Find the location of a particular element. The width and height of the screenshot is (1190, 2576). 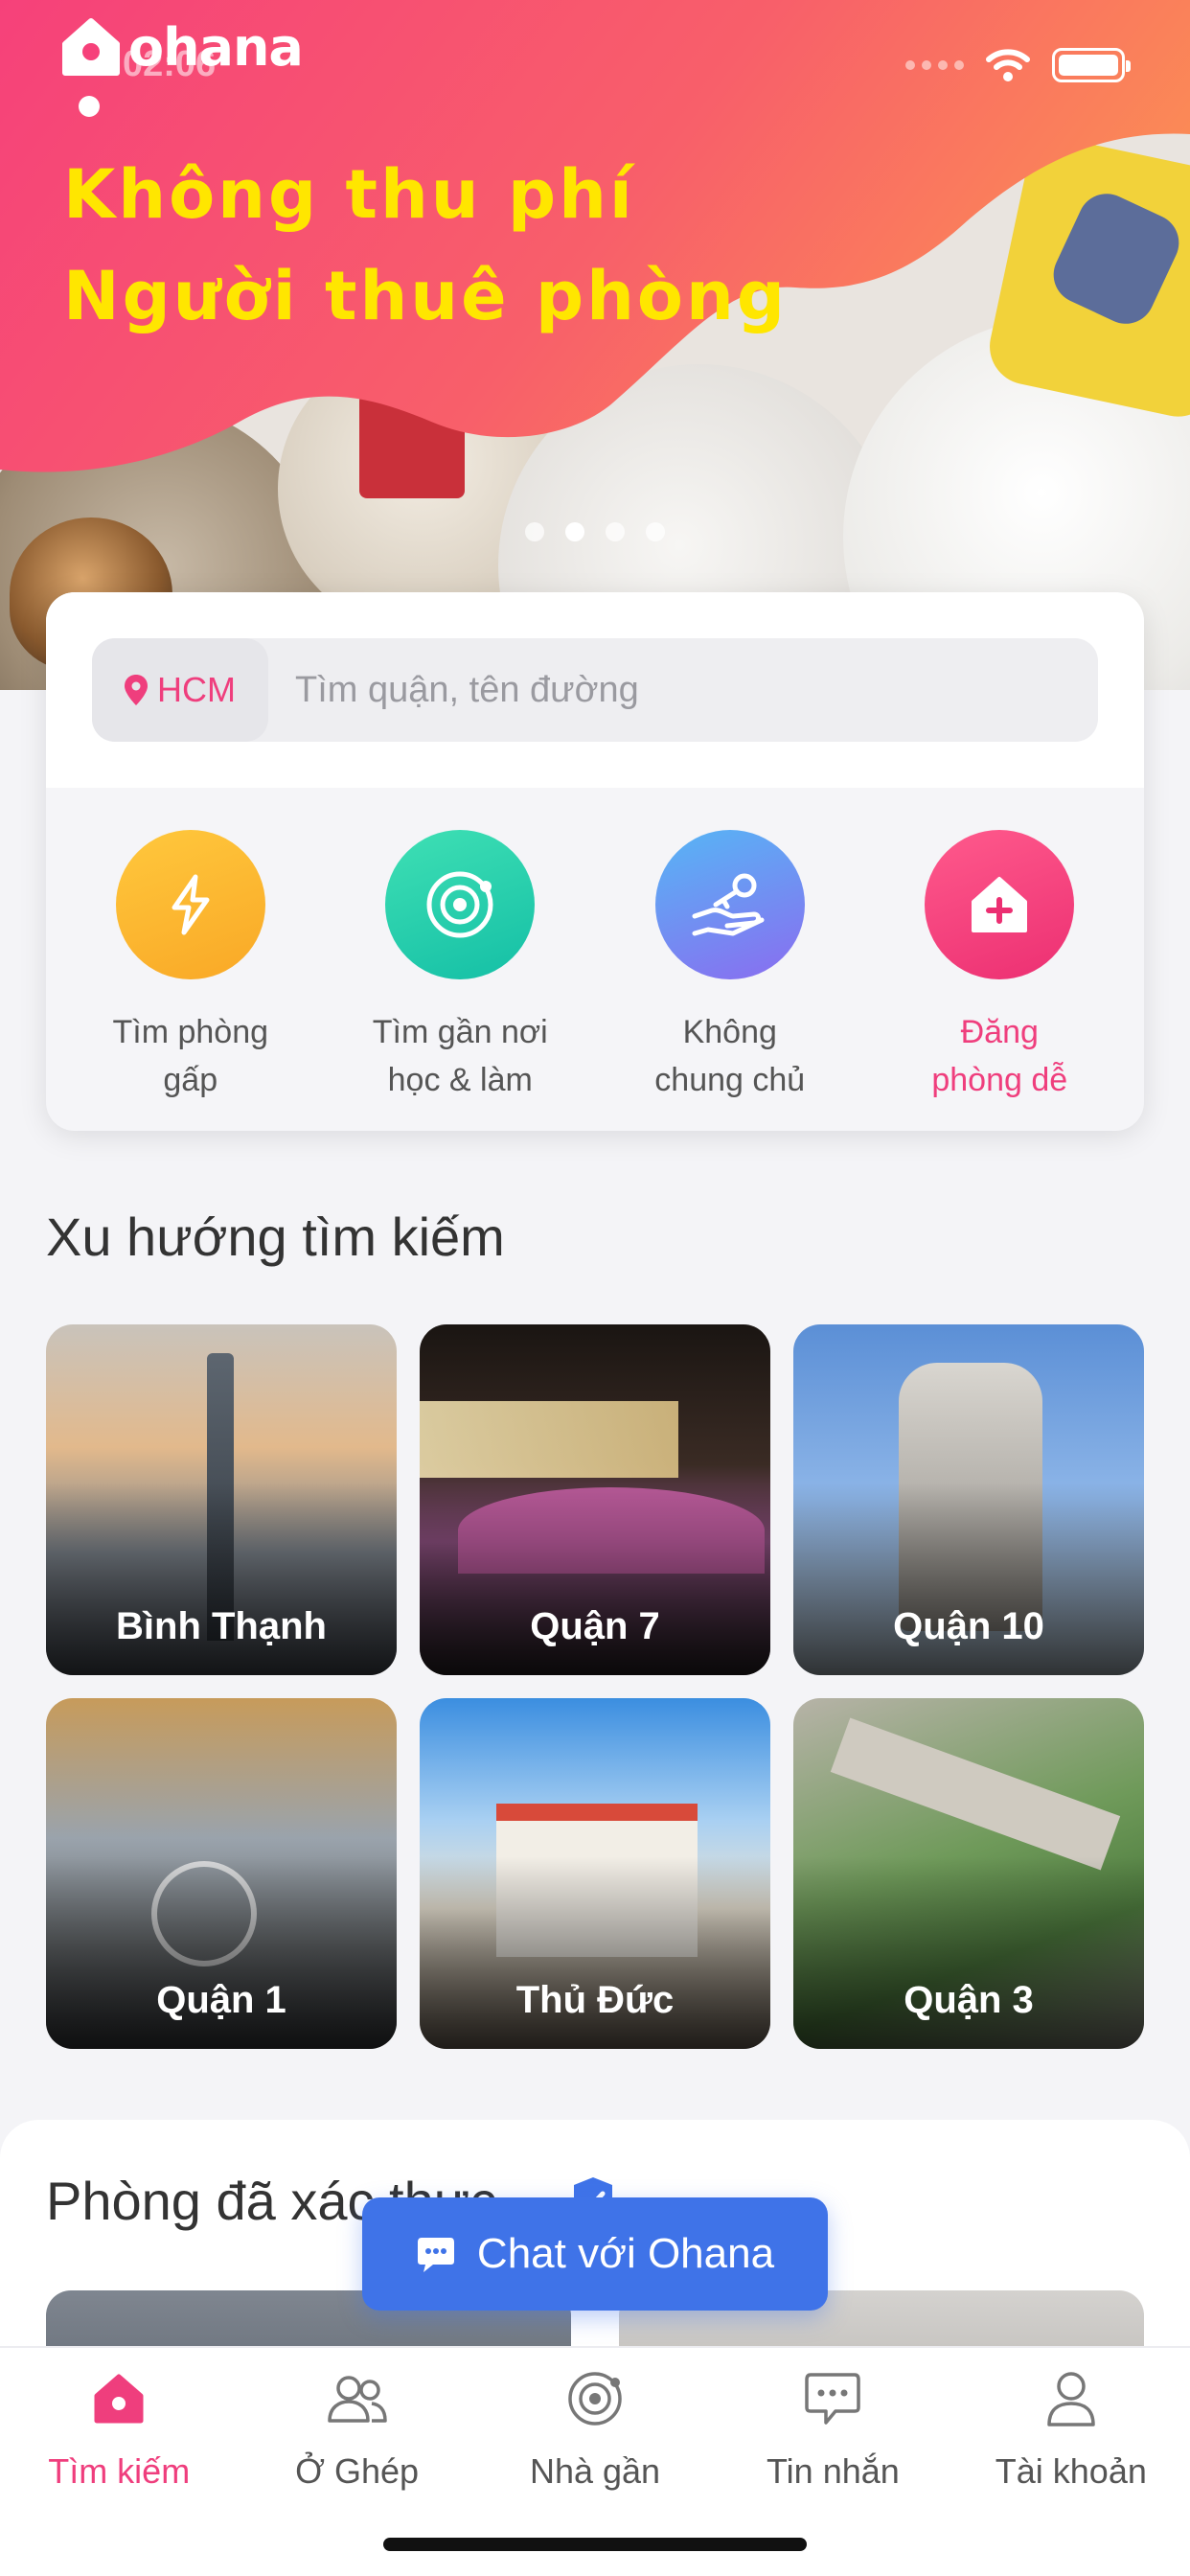

tab-label: Tin nhắn is located at coordinates (834, 2471).